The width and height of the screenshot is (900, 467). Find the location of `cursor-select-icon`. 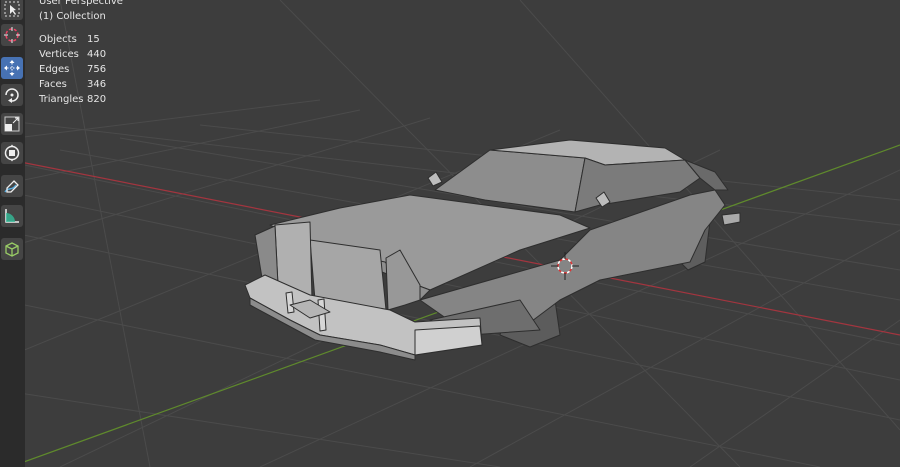

cursor-select-icon is located at coordinates (12, 9).